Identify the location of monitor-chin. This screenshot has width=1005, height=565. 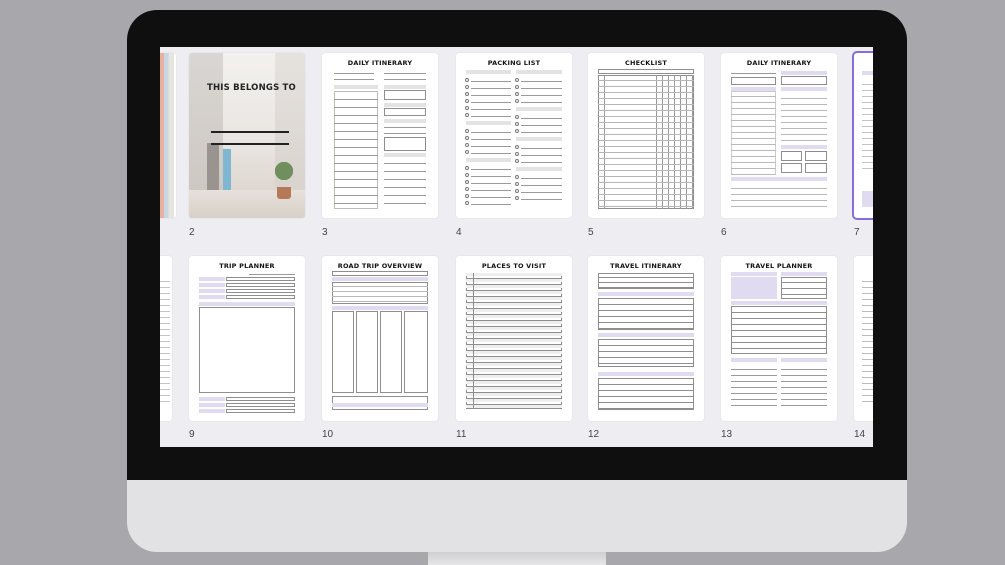
(517, 516).